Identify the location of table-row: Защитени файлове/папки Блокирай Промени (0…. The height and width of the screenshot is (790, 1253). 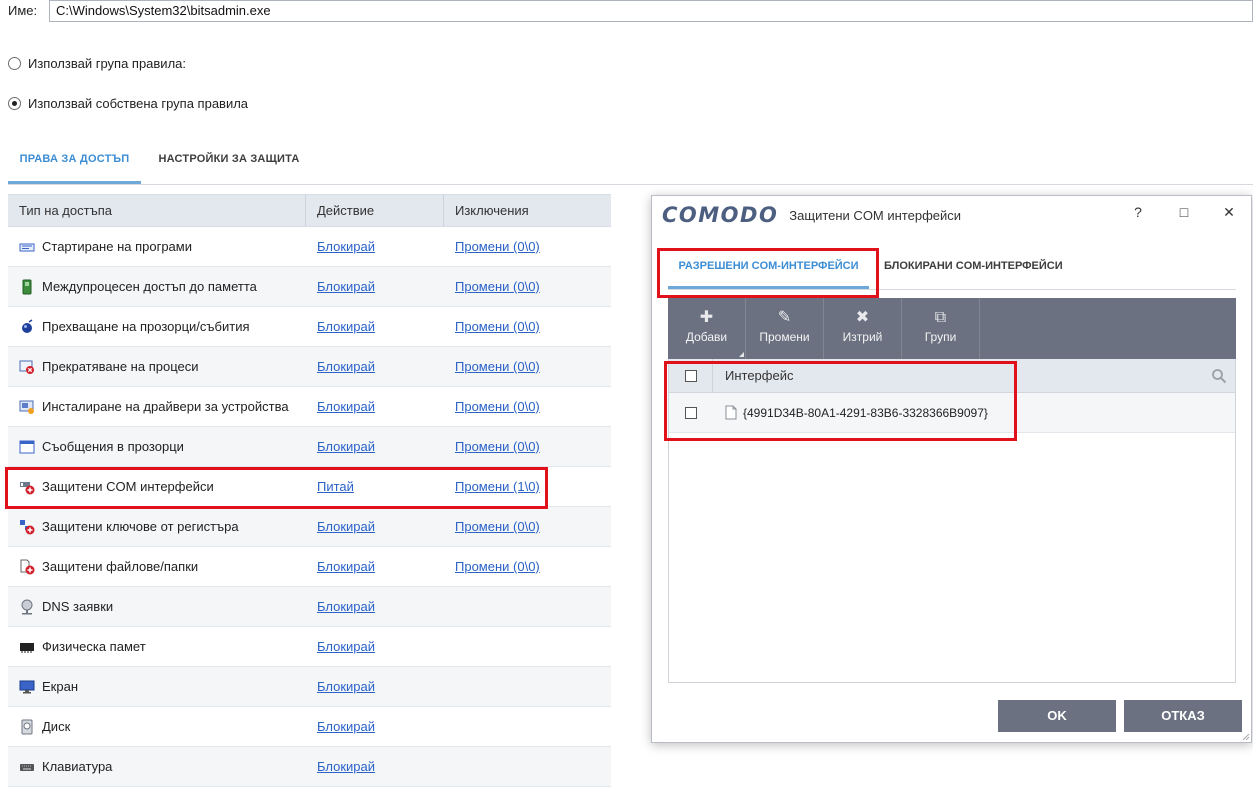
(309, 567).